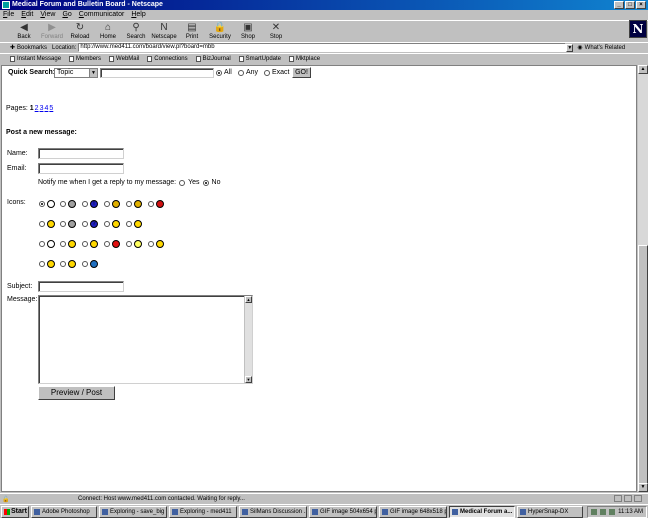 This screenshot has width=648, height=518. What do you see at coordinates (618, 498) in the screenshot?
I see `component-bar-icon` at bounding box center [618, 498].